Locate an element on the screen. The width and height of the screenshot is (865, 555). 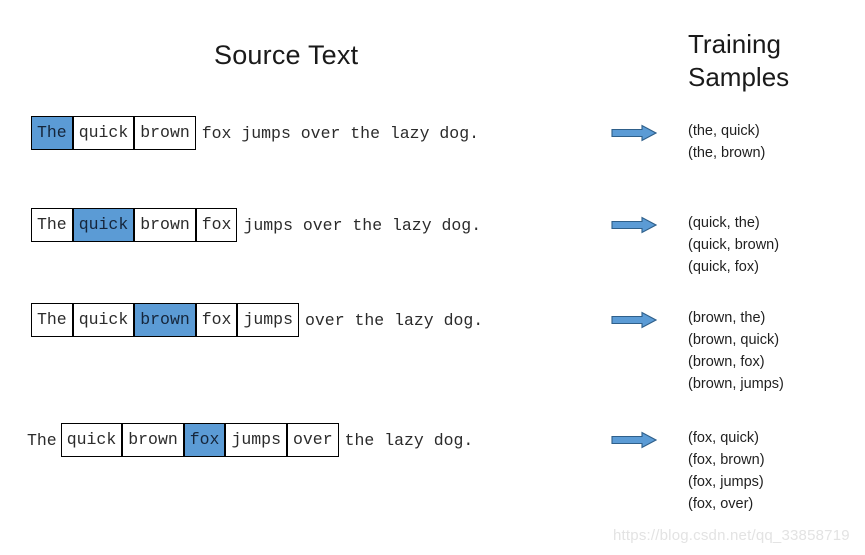
training-sample-item: (brown, the) is located at coordinates (727, 318).